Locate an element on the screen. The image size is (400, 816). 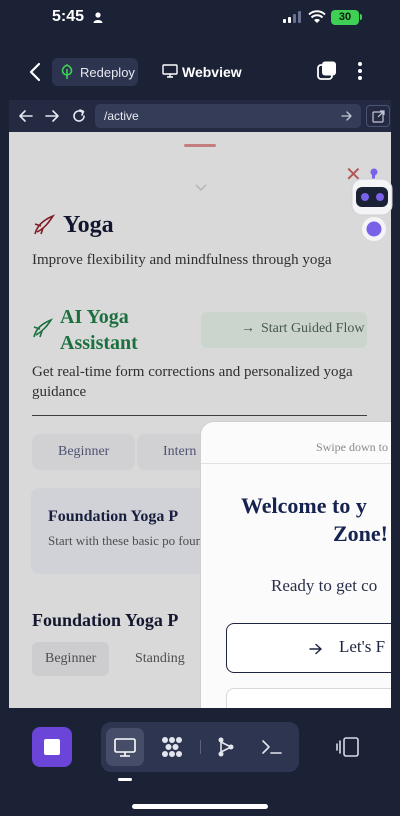
browser-toolbar: /active is located at coordinates (200, 116).